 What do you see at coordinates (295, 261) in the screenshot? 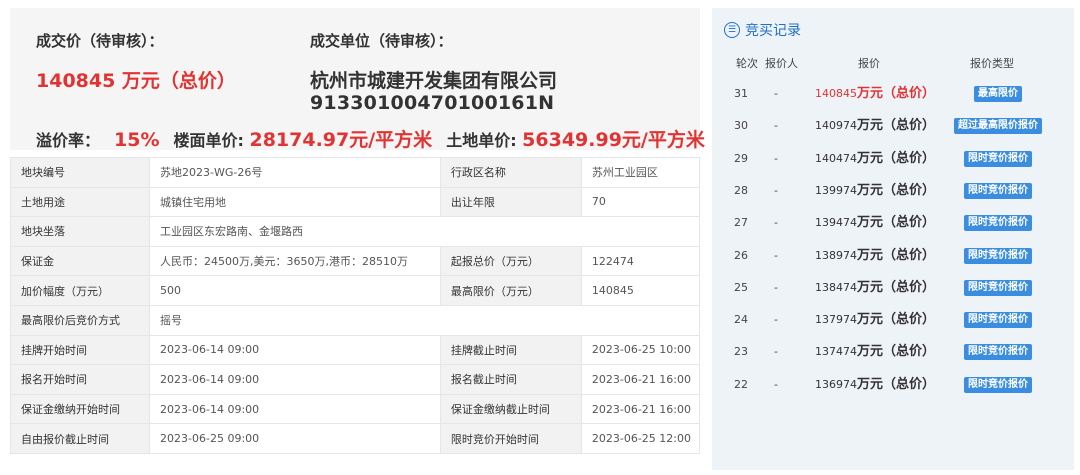
I see `field-value: 人民币：24500万,美元：3650万,港币：28510万` at bounding box center [295, 261].